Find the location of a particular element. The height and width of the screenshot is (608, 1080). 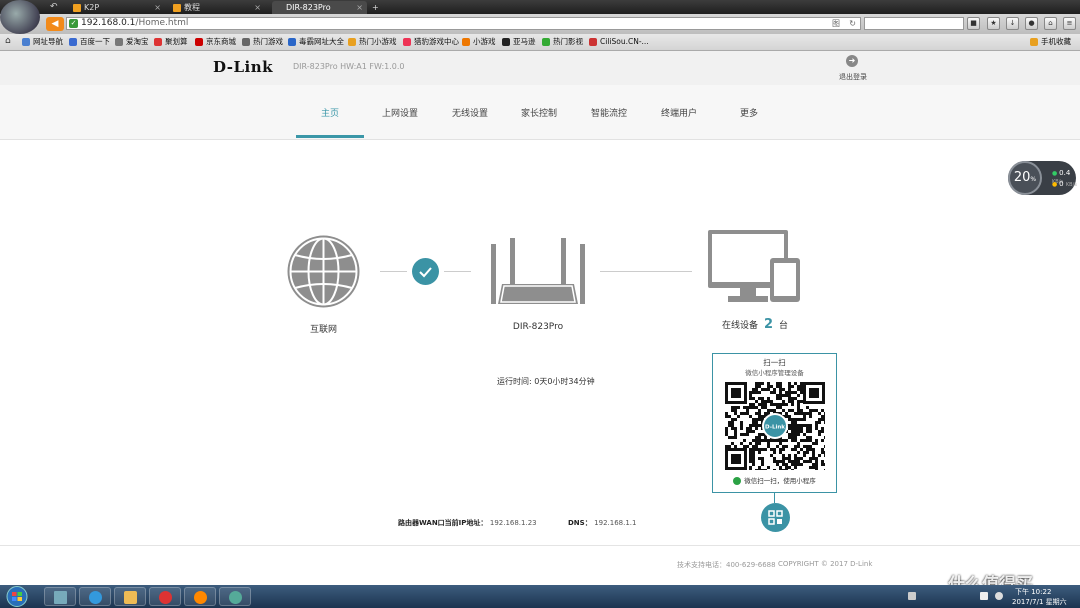

undo-icon: ↶ is located at coordinates (54, 7).